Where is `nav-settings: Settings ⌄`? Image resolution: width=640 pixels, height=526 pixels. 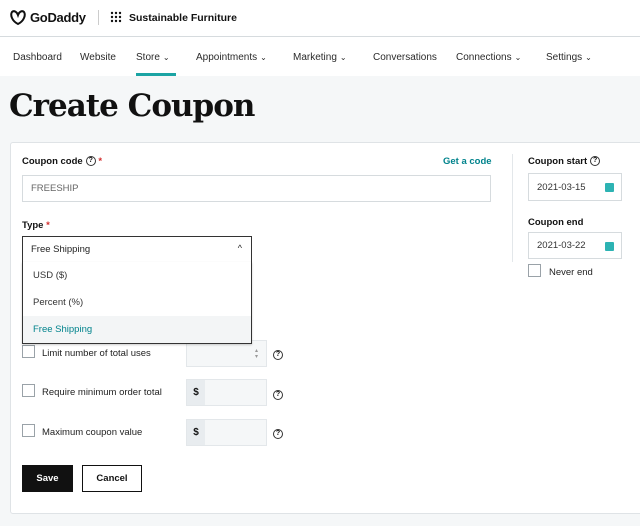 nav-settings: Settings ⌄ is located at coordinates (569, 57).